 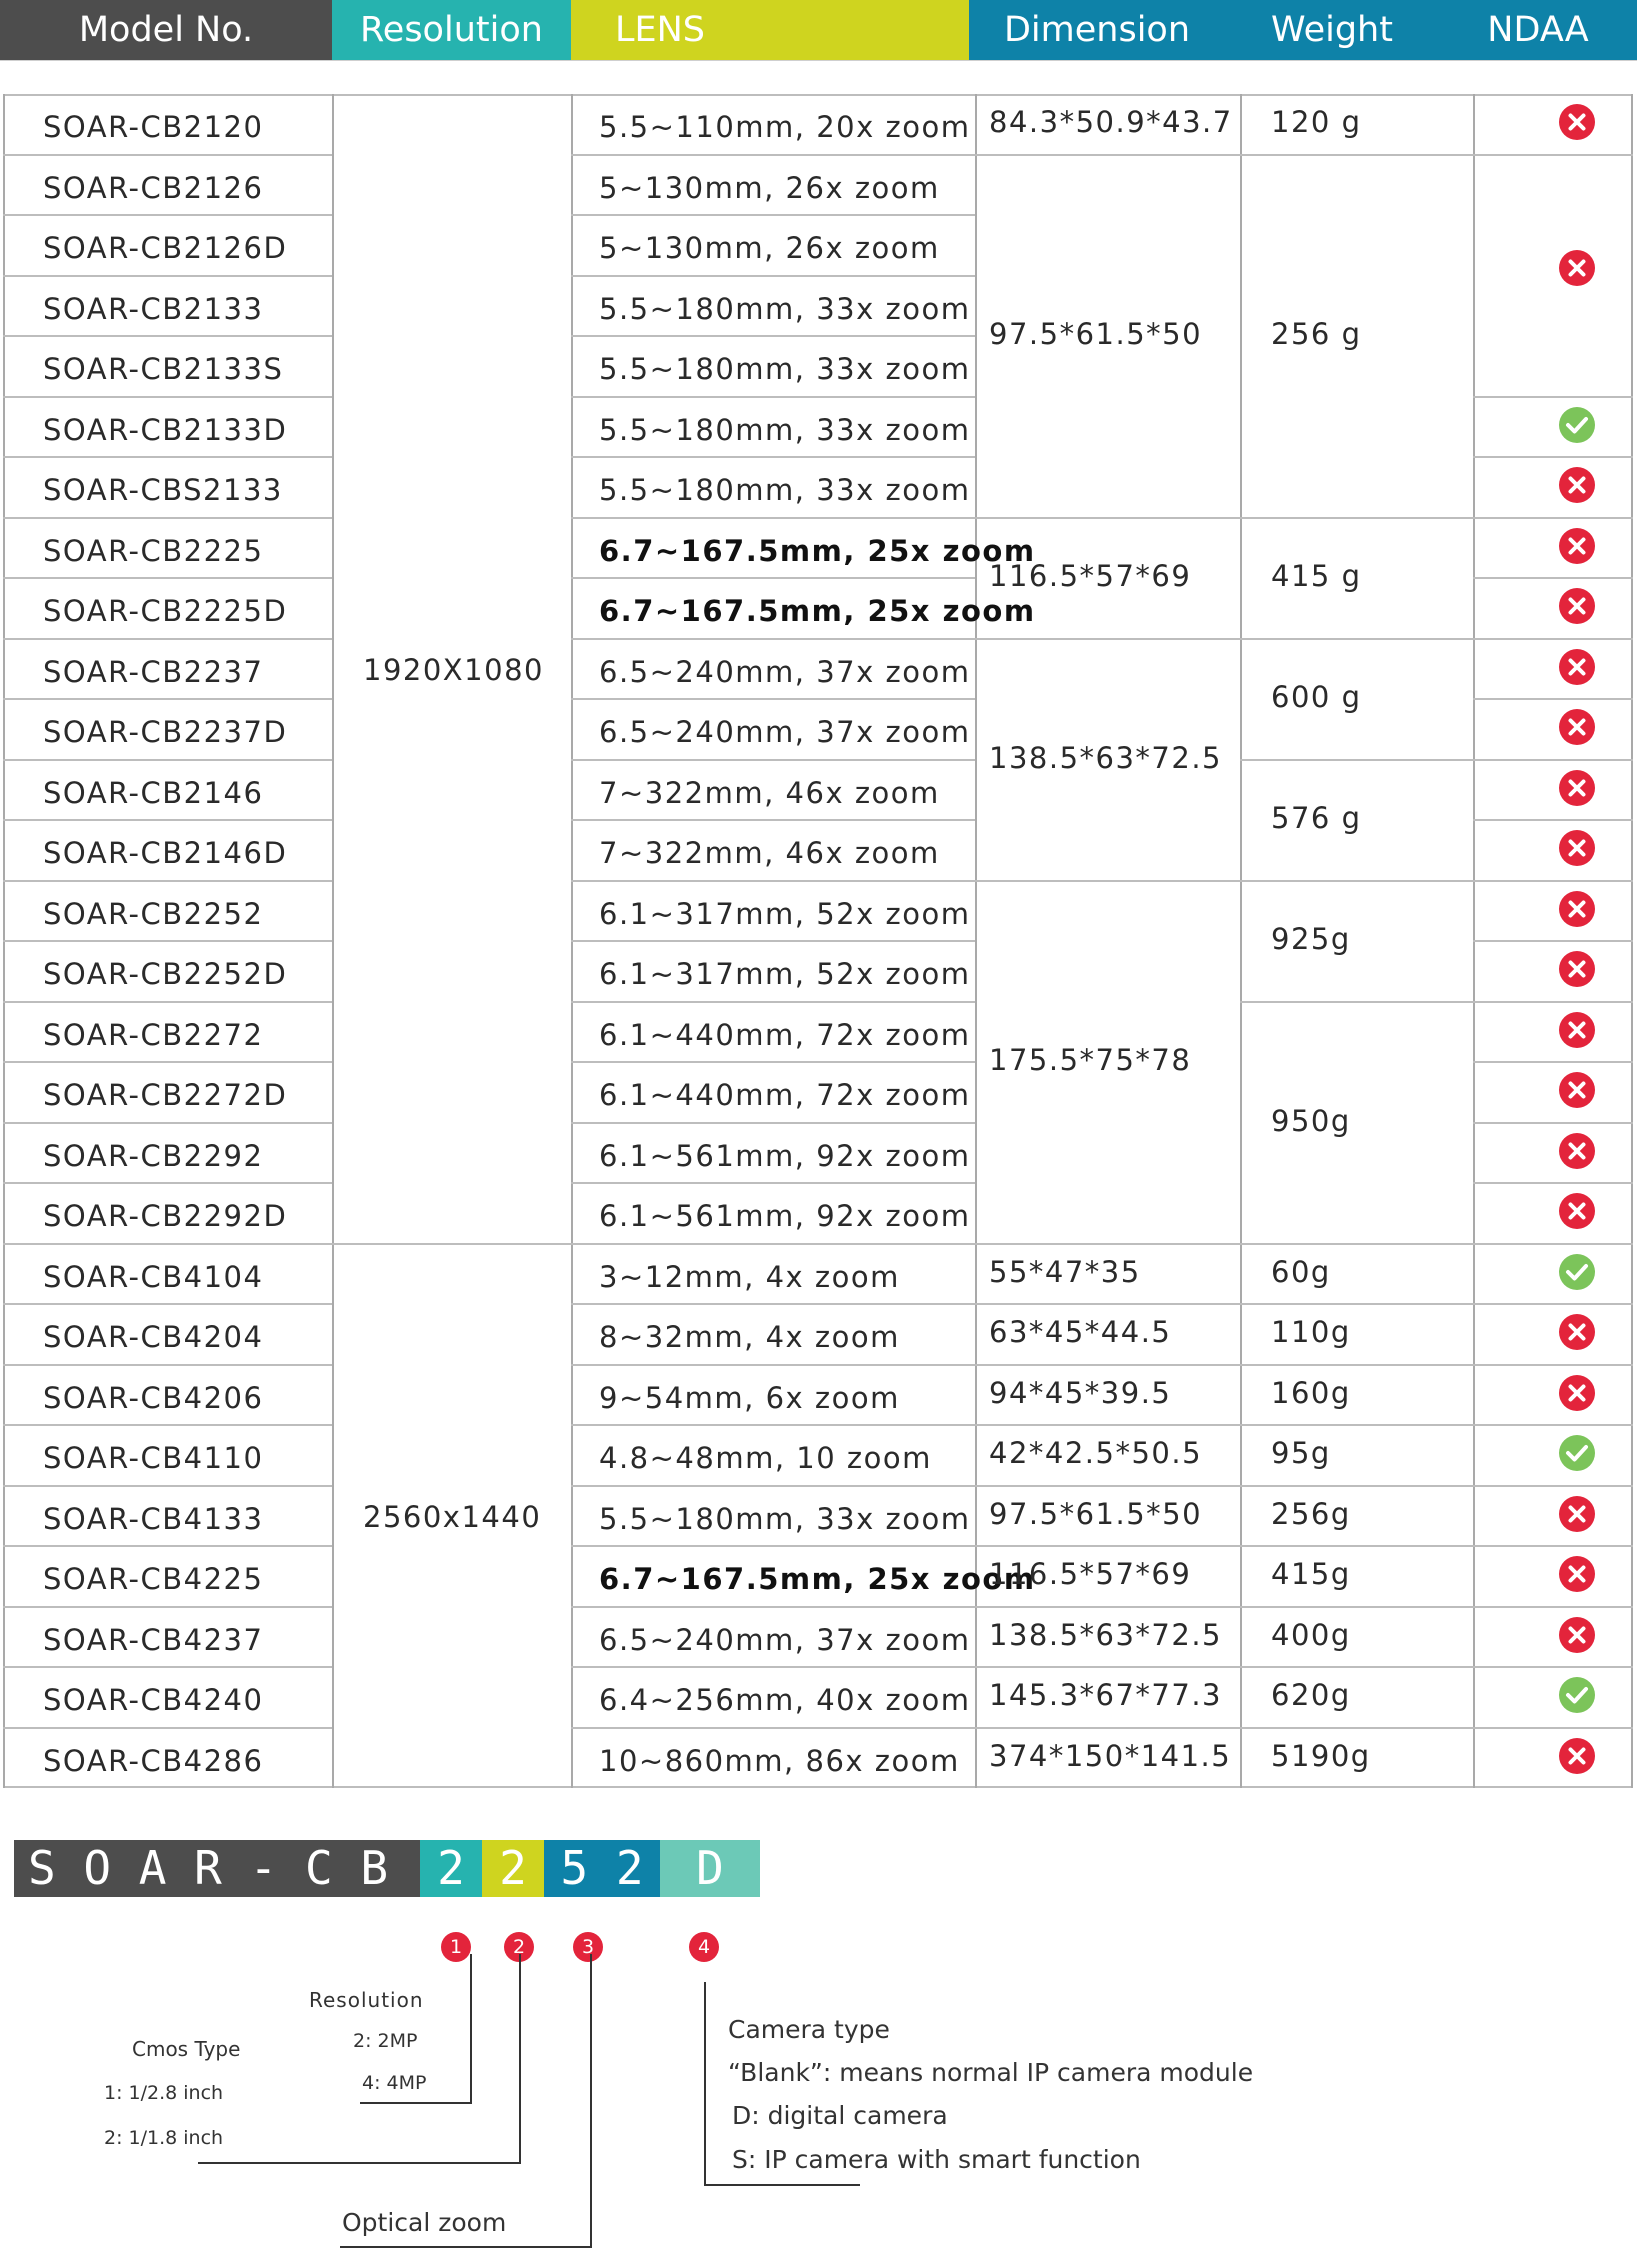 What do you see at coordinates (424, 2222) in the screenshot?
I see `optical-zoom-label: Optical zoom` at bounding box center [424, 2222].